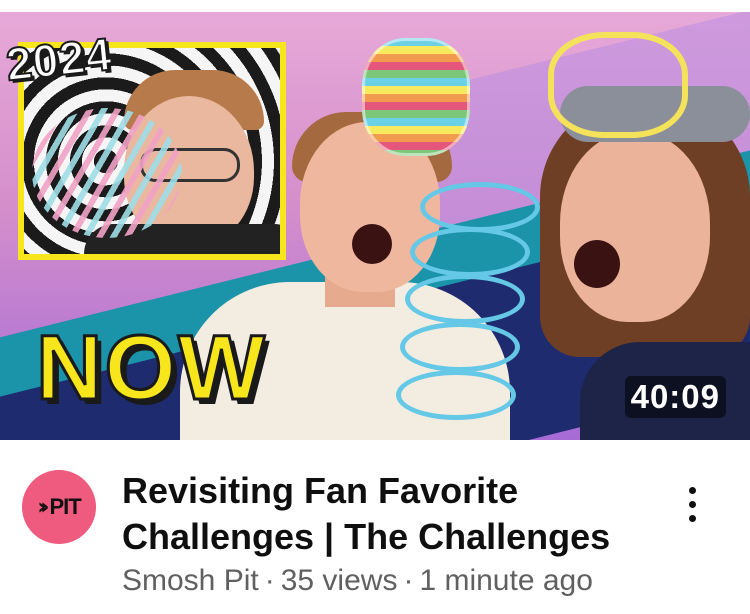 The image size is (750, 614). Describe the element at coordinates (416, 97) in the screenshot. I see `rainbow-spring-toy` at that location.